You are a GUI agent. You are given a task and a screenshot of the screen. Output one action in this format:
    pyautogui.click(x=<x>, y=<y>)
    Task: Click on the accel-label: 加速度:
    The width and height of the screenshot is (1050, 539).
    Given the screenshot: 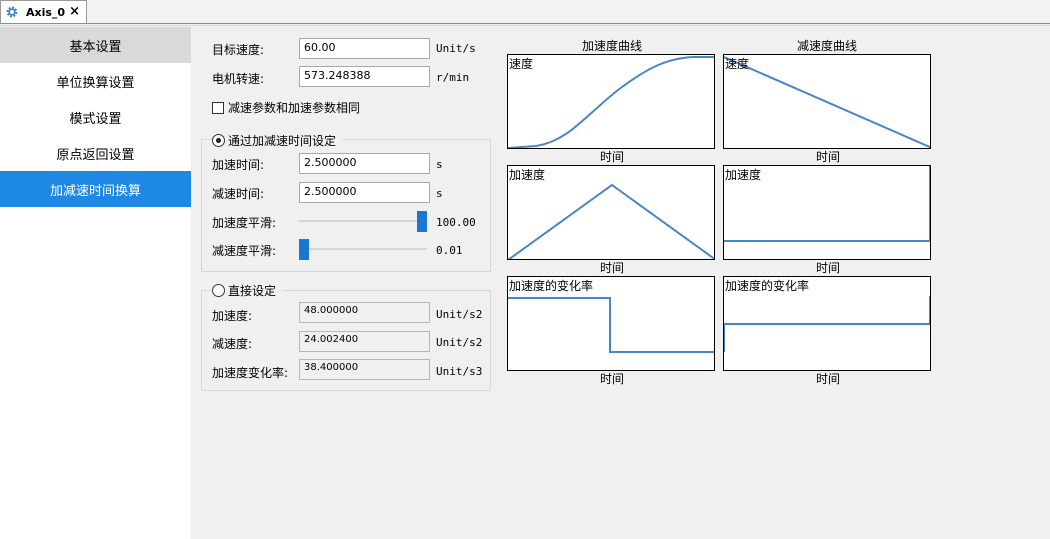 What is the action you would take?
    pyautogui.click(x=232, y=316)
    